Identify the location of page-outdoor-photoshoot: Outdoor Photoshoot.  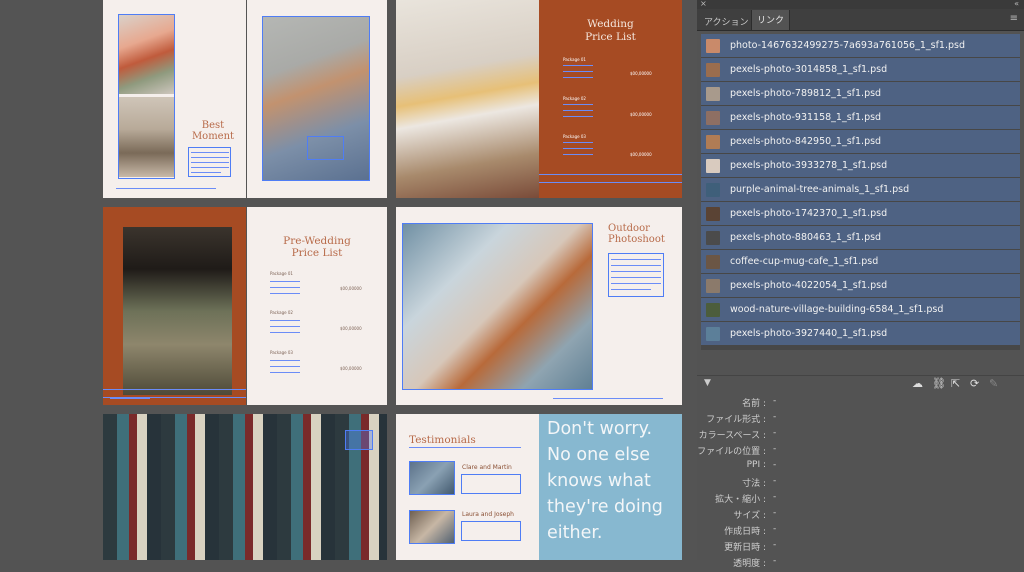
(539, 306).